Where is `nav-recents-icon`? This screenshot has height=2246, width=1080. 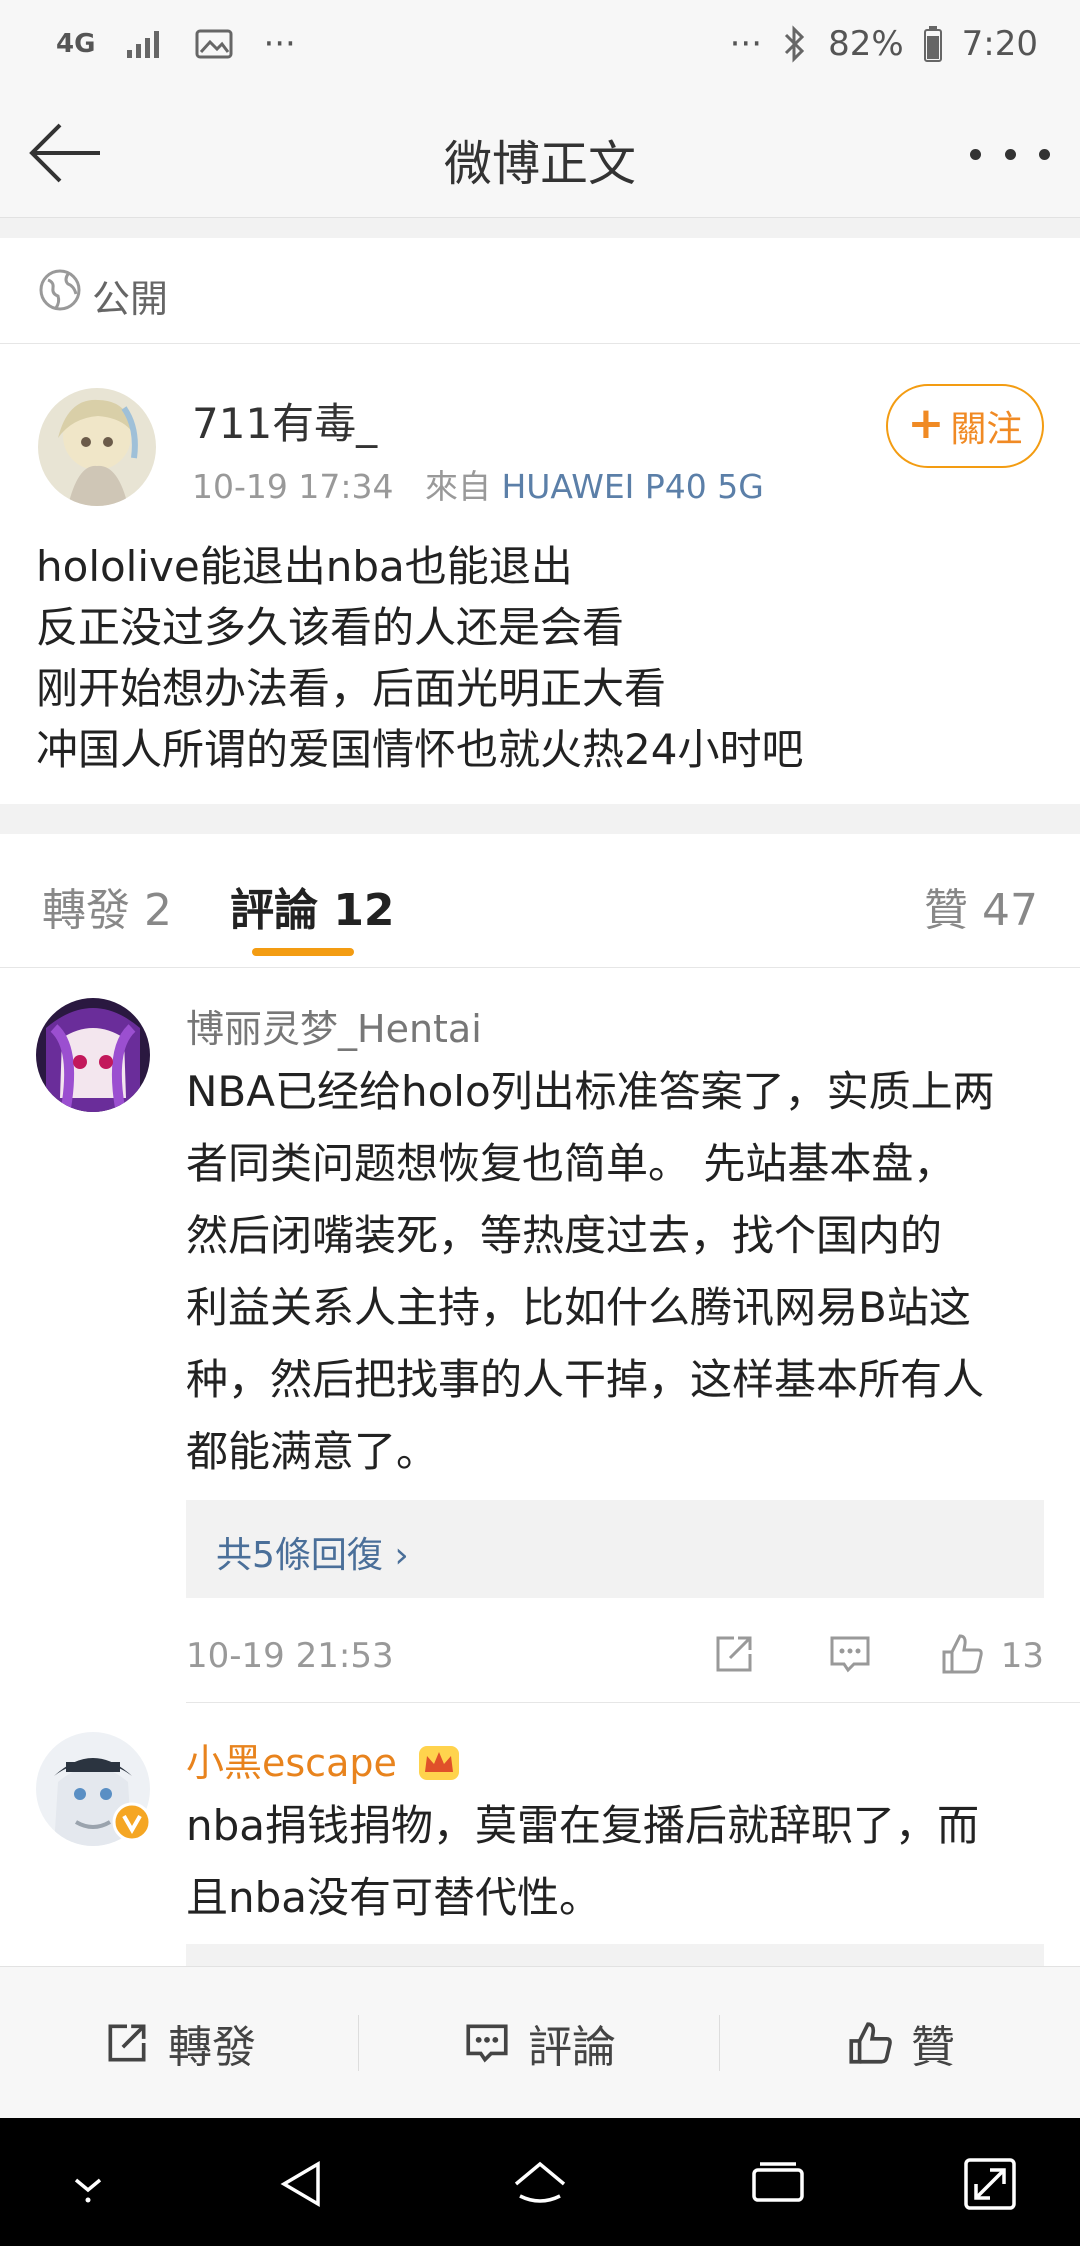 nav-recents-icon is located at coordinates (778, 2184).